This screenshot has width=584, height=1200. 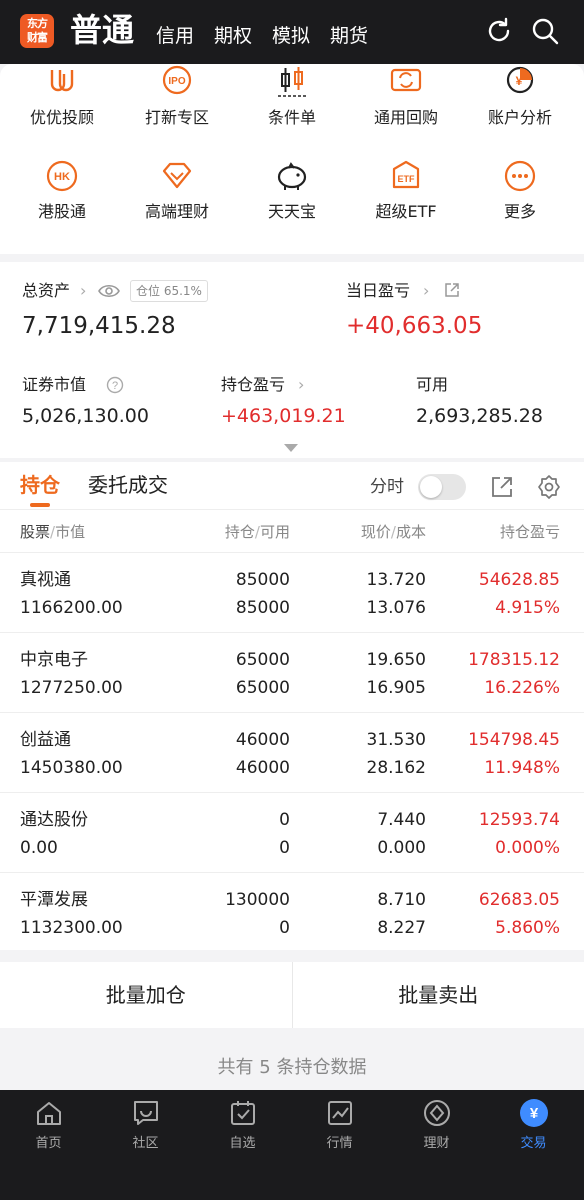 I want to click on stock-position: 130000, so click(x=257, y=900).